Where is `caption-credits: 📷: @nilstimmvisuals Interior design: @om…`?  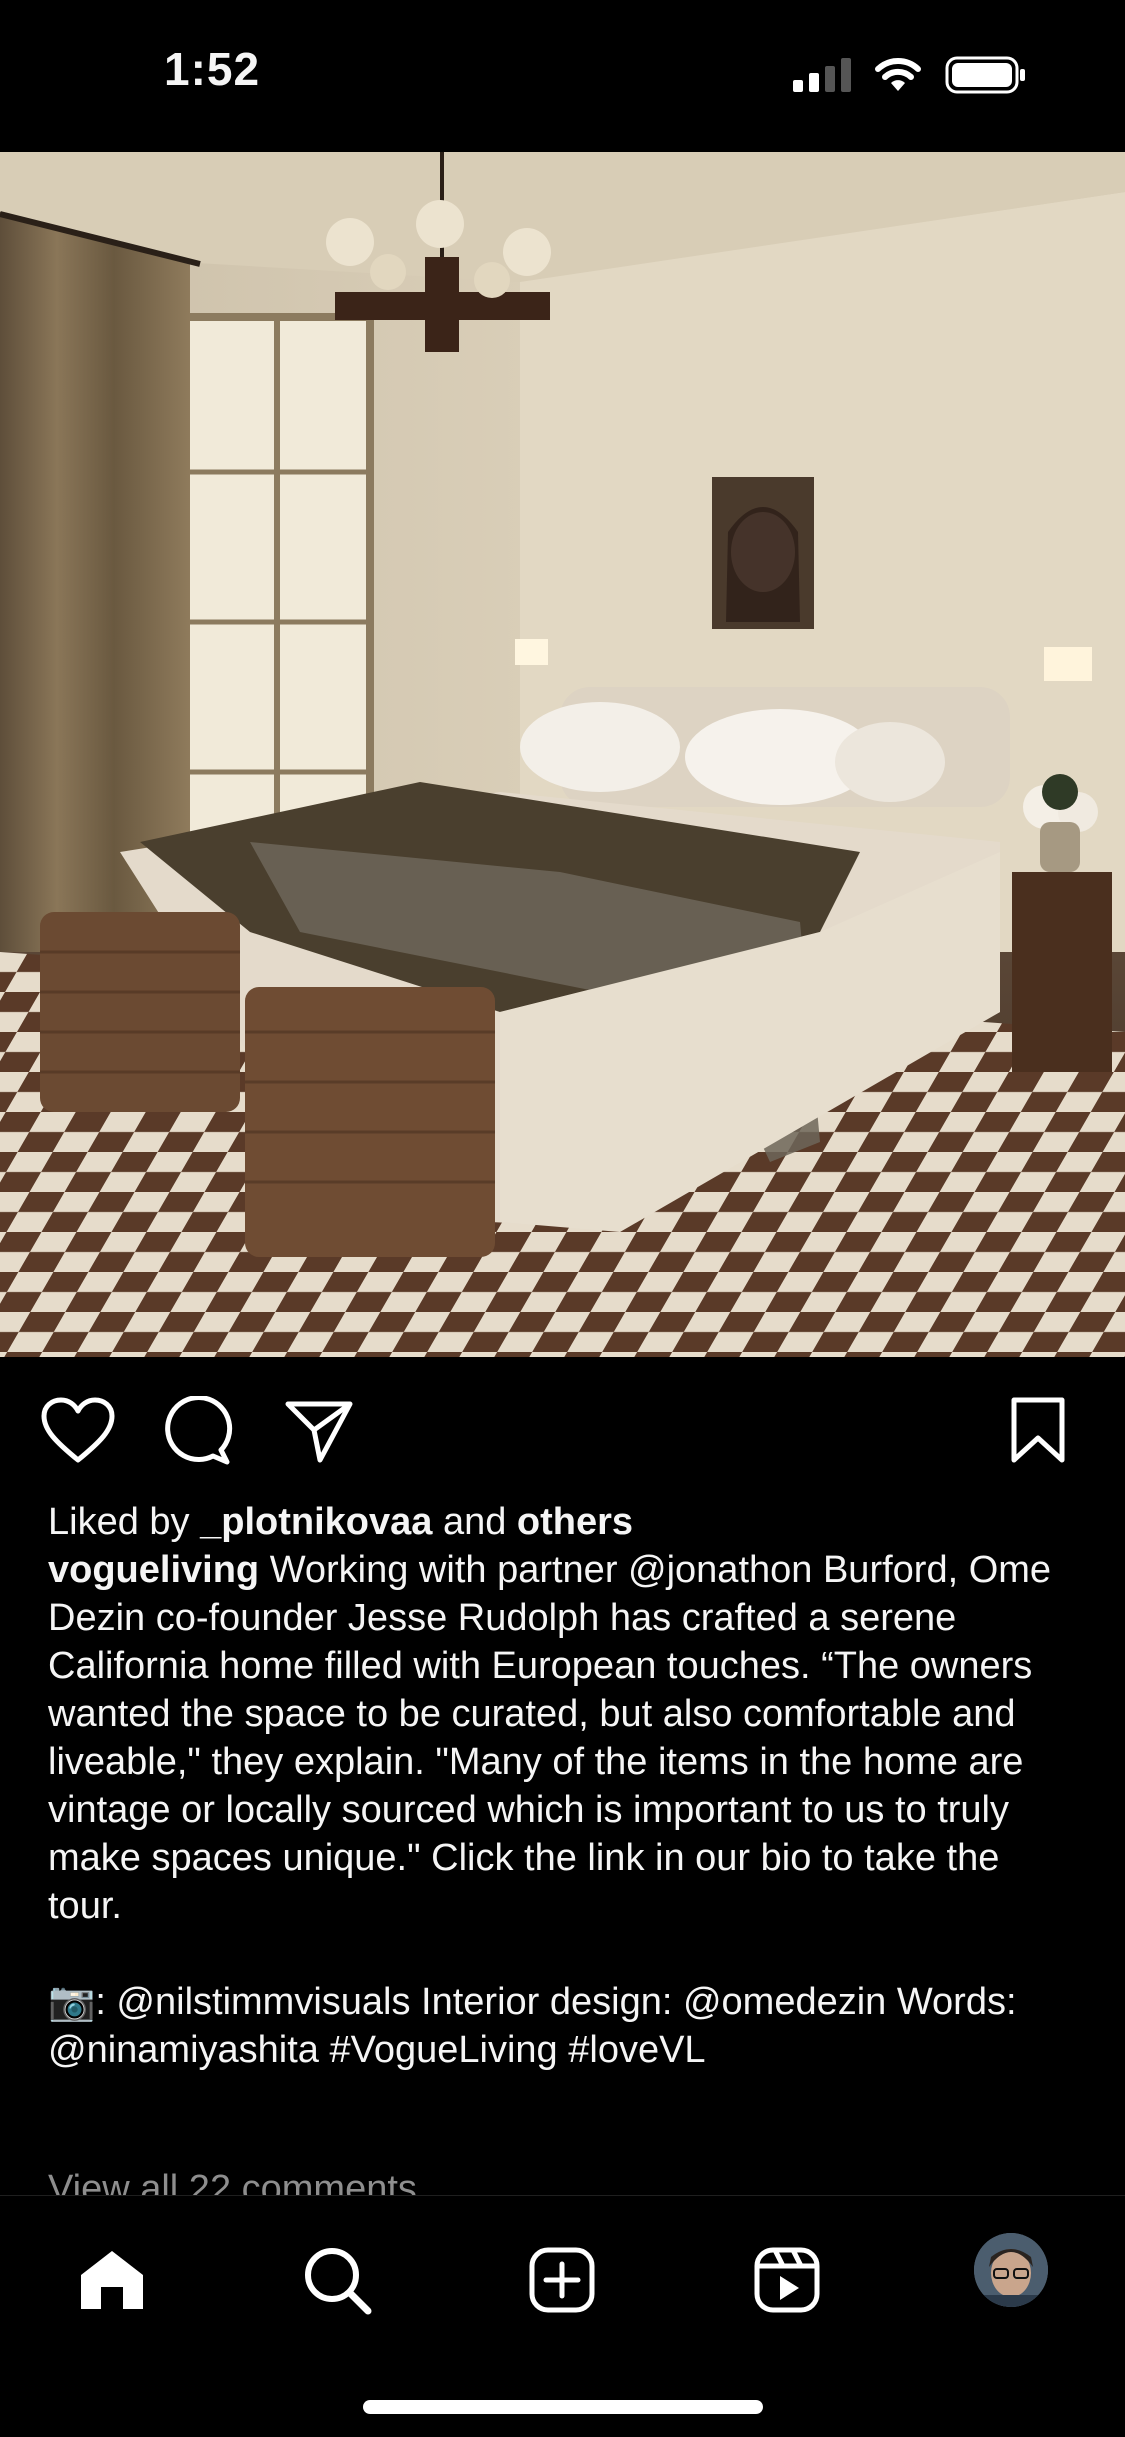
caption-credits: 📷: @nilstimmvisuals Interior design: @om… is located at coordinates (532, 2026).